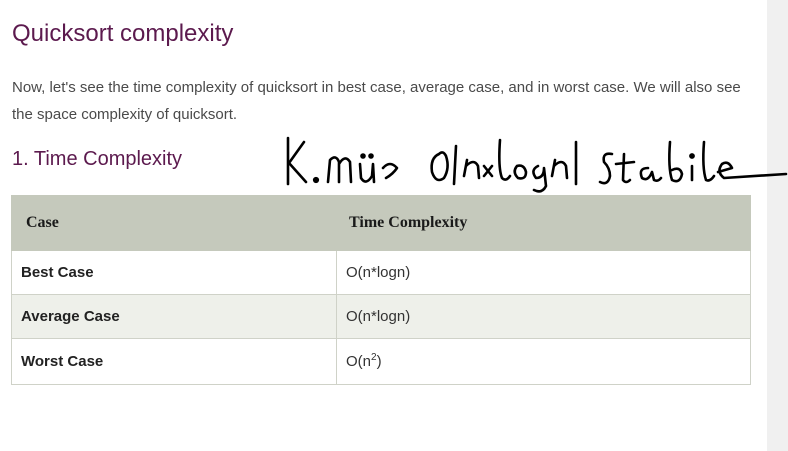 The height and width of the screenshot is (451, 788). I want to click on table-row: Best Case O(n*logn), so click(381, 272).